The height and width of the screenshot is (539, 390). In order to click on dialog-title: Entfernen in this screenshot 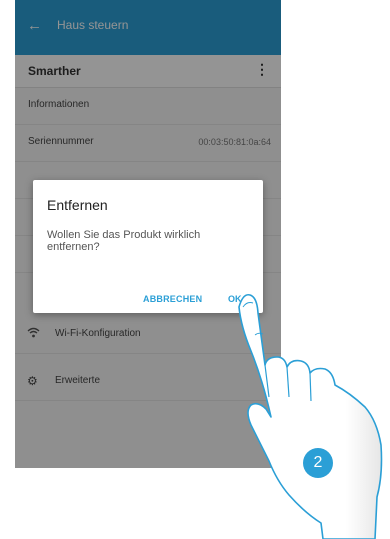, I will do `click(77, 205)`.